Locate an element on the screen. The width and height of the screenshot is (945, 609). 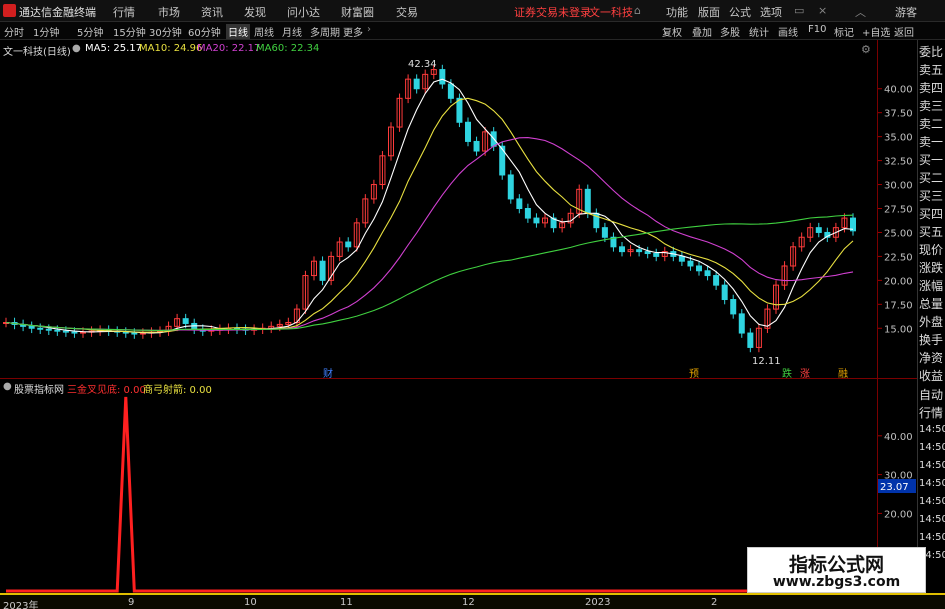
menu-market: 市场 is located at coordinates (169, 12).